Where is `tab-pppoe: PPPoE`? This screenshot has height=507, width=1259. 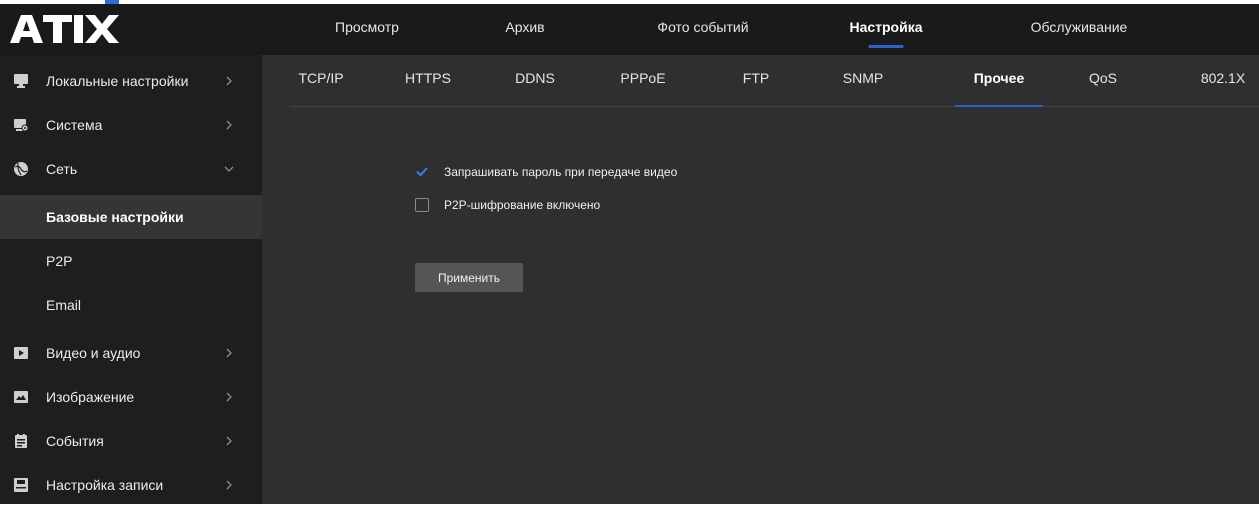
tab-pppoe: PPPoE is located at coordinates (643, 80).